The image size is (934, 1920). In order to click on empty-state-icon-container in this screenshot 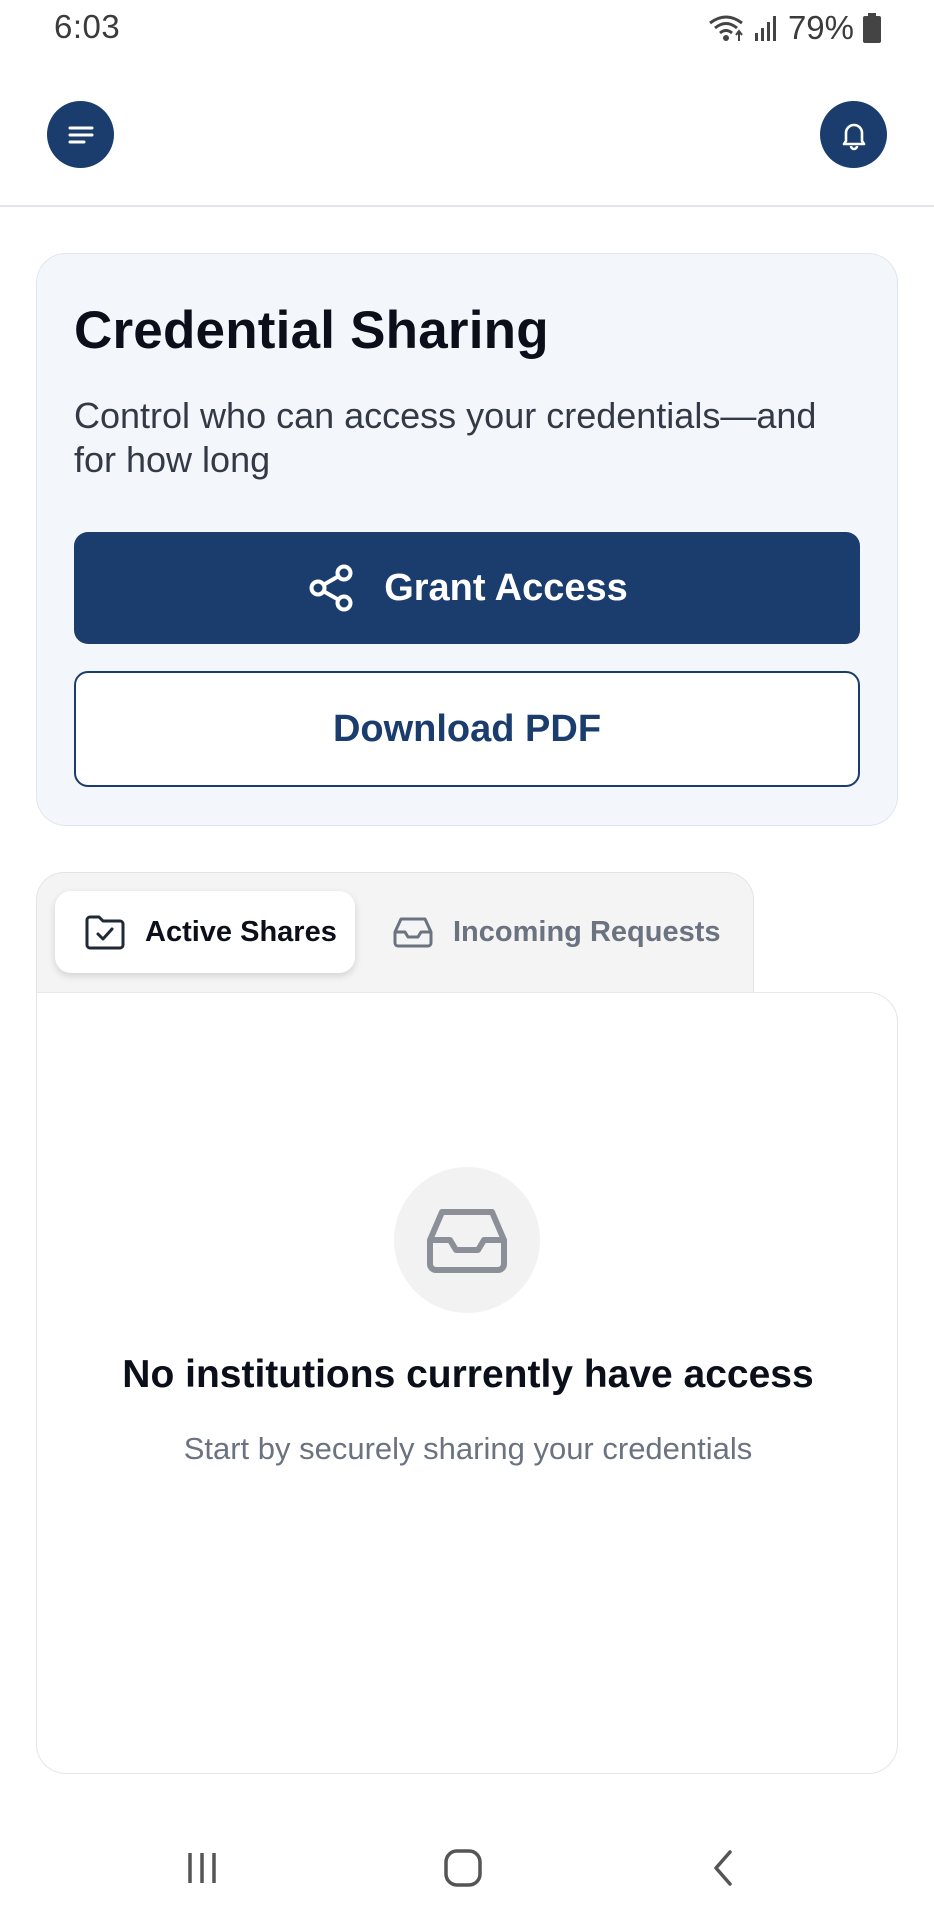, I will do `click(467, 1240)`.